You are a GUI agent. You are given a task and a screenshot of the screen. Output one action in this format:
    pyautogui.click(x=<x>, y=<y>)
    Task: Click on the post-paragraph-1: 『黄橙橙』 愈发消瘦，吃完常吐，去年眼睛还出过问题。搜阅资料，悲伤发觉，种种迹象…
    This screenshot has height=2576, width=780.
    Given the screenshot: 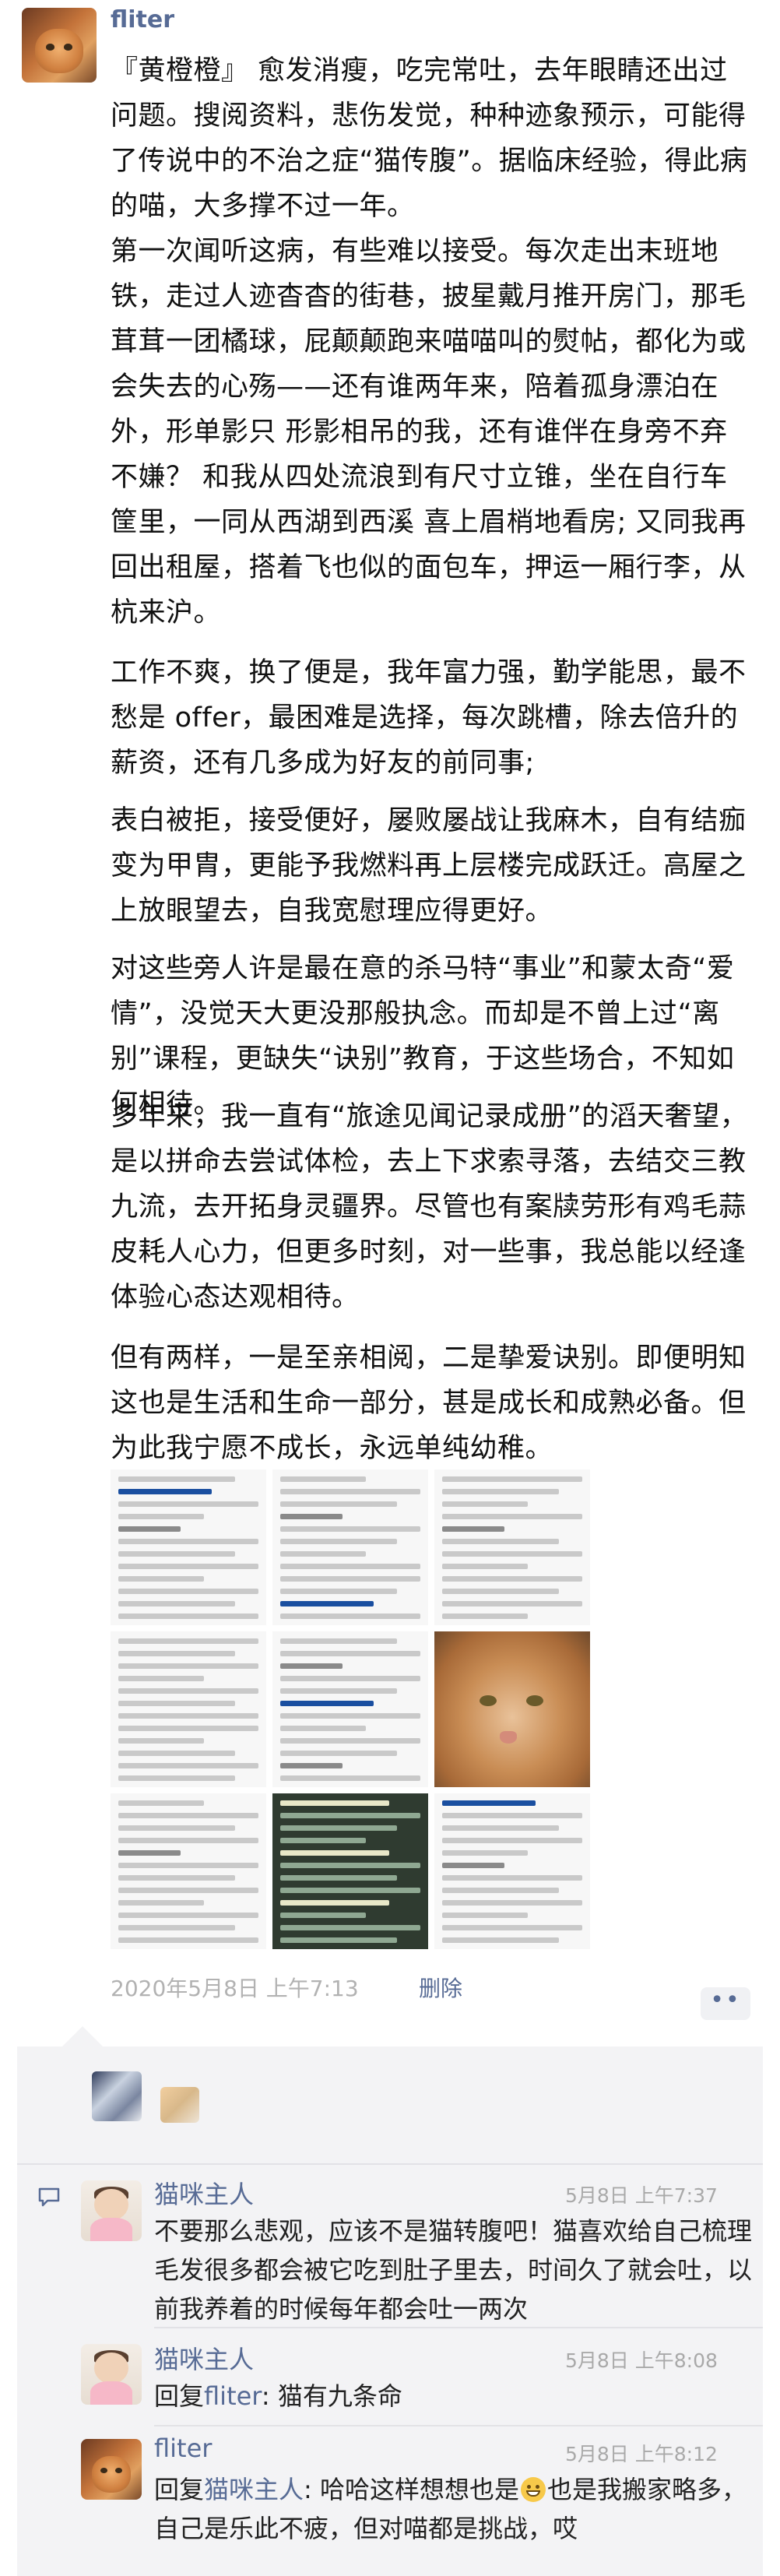 What is the action you would take?
    pyautogui.click(x=429, y=138)
    